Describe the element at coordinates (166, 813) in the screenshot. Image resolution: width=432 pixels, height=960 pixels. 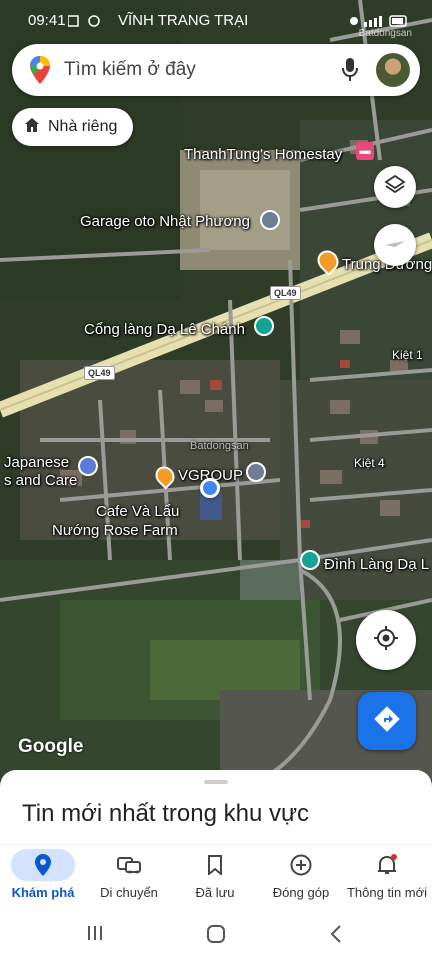
I see `sheet-title: Tin mới nhất trong khu vực` at that location.